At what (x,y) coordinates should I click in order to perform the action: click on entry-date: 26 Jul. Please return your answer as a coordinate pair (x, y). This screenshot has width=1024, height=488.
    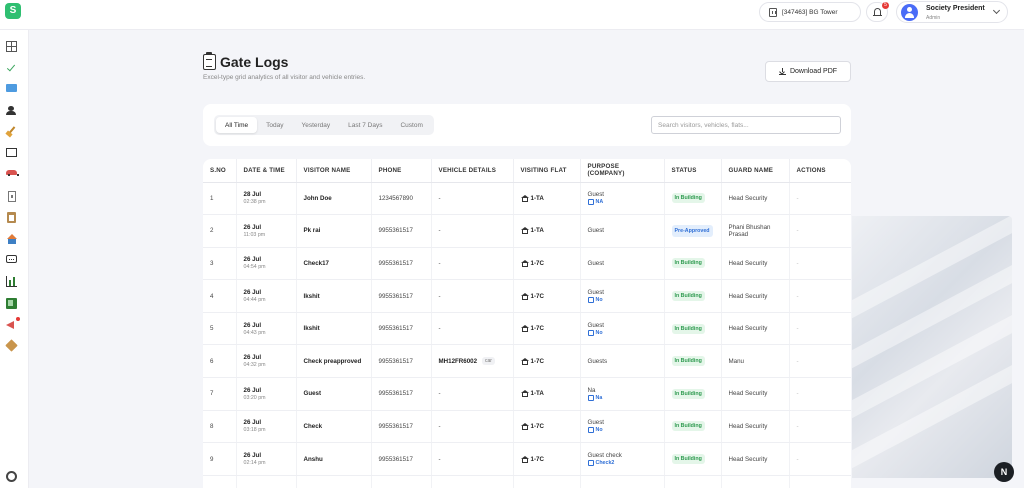
    Looking at the image, I should click on (252, 358).